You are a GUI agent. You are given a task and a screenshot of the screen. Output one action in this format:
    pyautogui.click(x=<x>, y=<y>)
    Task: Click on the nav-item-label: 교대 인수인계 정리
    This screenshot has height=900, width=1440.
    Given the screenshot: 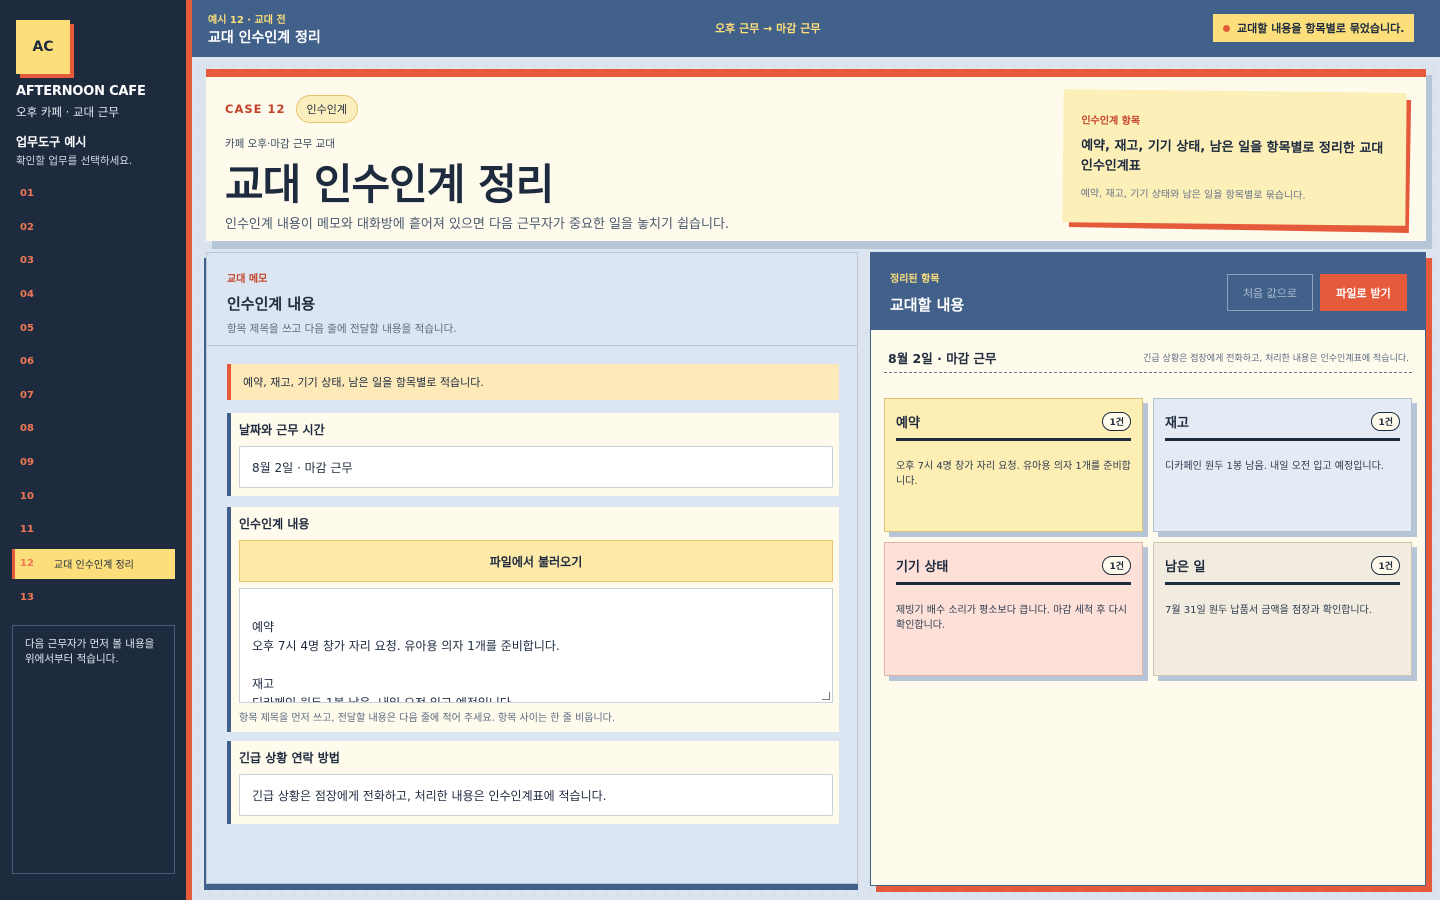 What is the action you would take?
    pyautogui.click(x=93, y=566)
    